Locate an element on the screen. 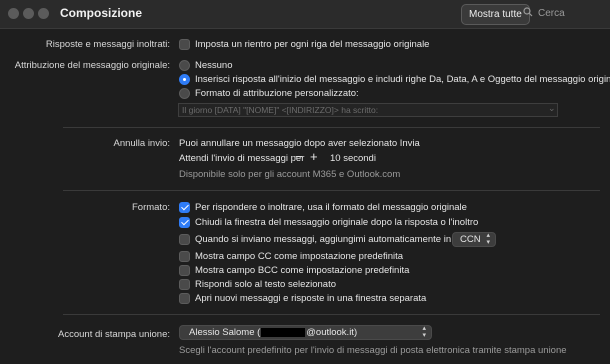 This screenshot has height=364, width=610. format-original-checkbox is located at coordinates (184, 207).